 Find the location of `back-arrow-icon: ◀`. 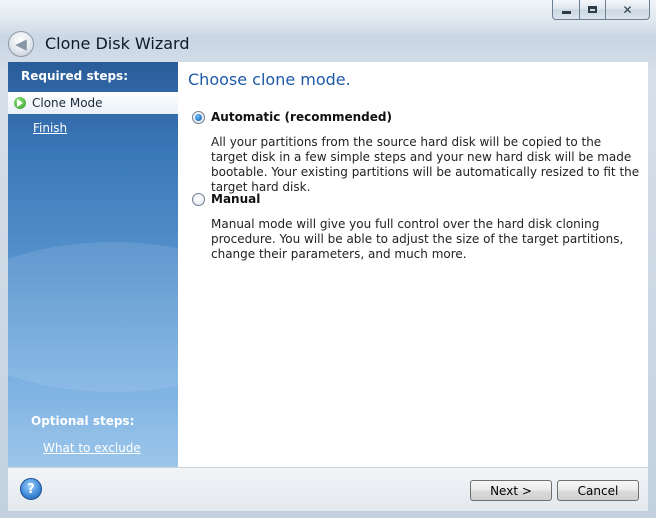

back-arrow-icon: ◀ is located at coordinates (21, 44).